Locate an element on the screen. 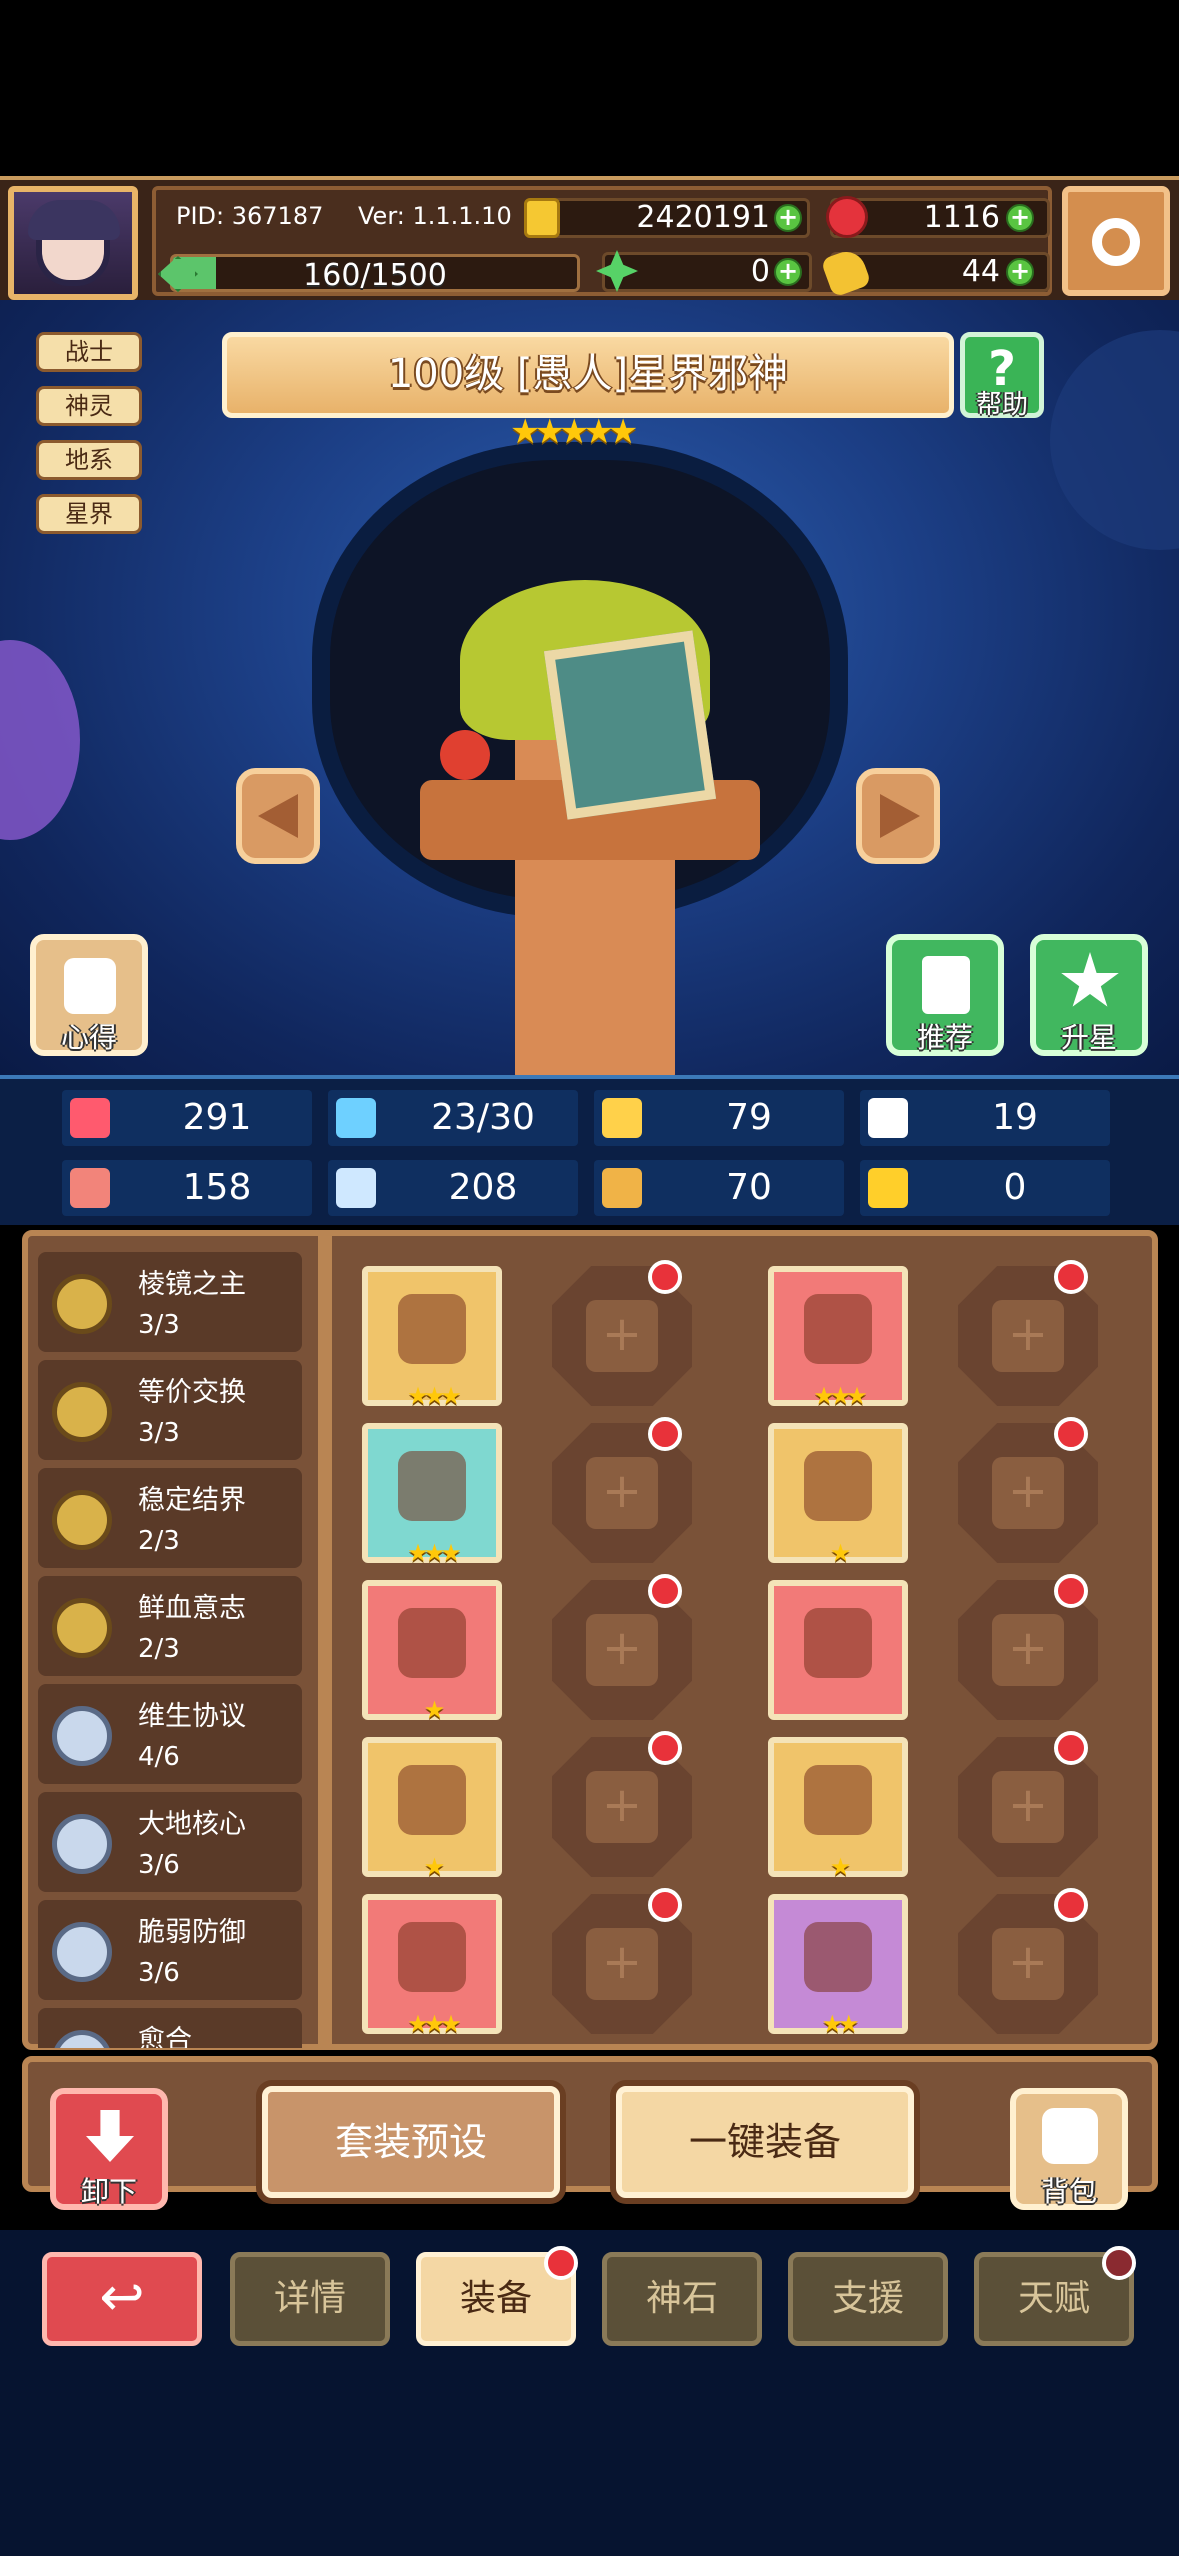 The width and height of the screenshot is (1179, 2556). stat-value: 208 is located at coordinates (483, 1187).